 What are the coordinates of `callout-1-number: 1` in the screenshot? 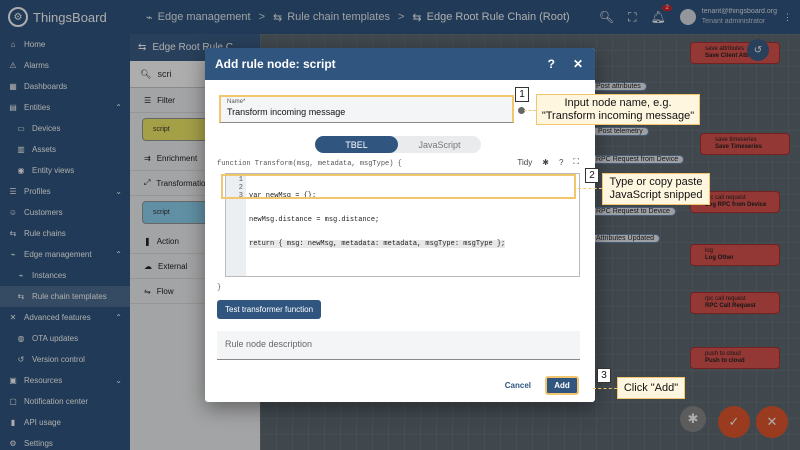 It's located at (522, 94).